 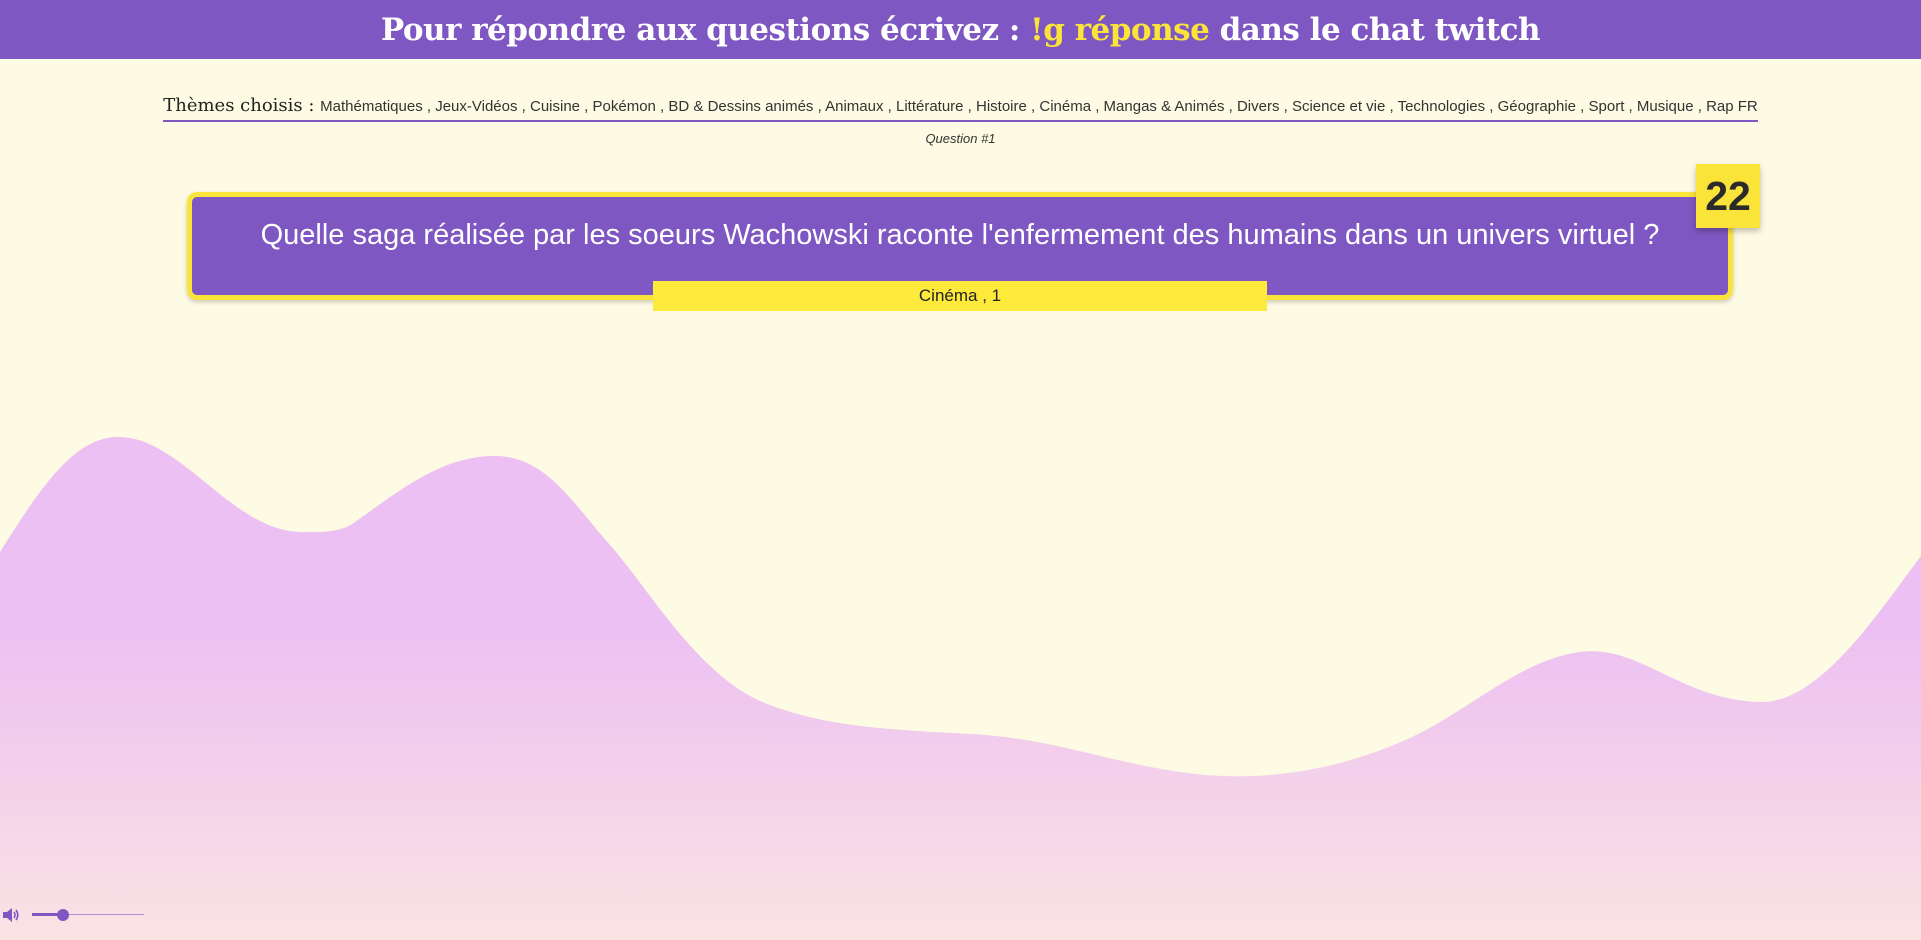 What do you see at coordinates (242, 105) in the screenshot?
I see `themes-label: Thèmes choisis :` at bounding box center [242, 105].